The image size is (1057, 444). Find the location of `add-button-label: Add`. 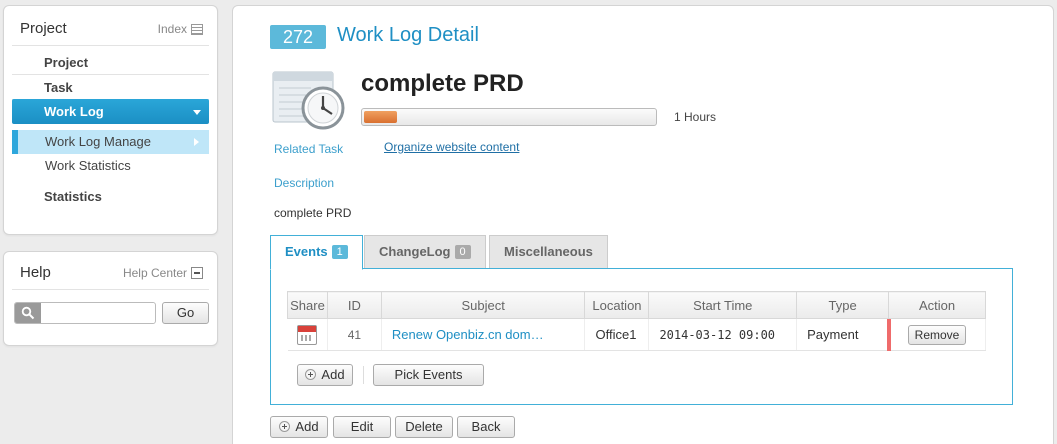

add-button-label: Add is located at coordinates (307, 426).